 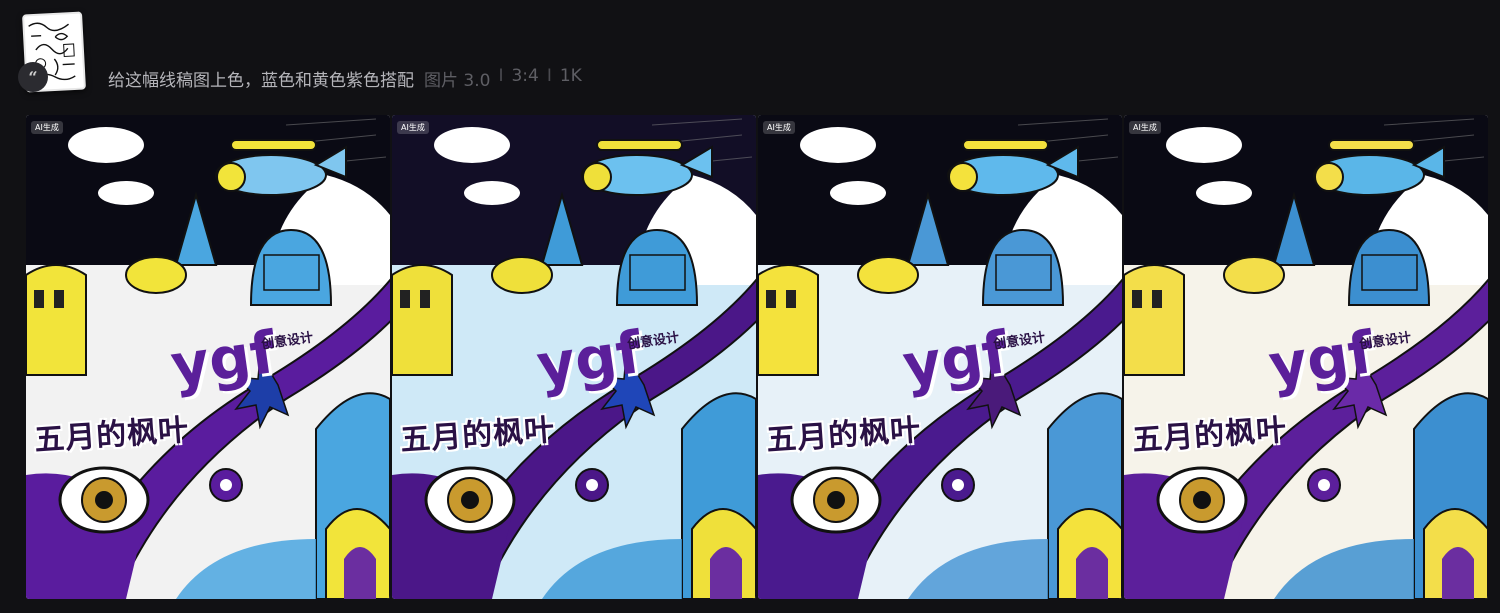 I want to click on quote-icon: “, so click(x=33, y=77).